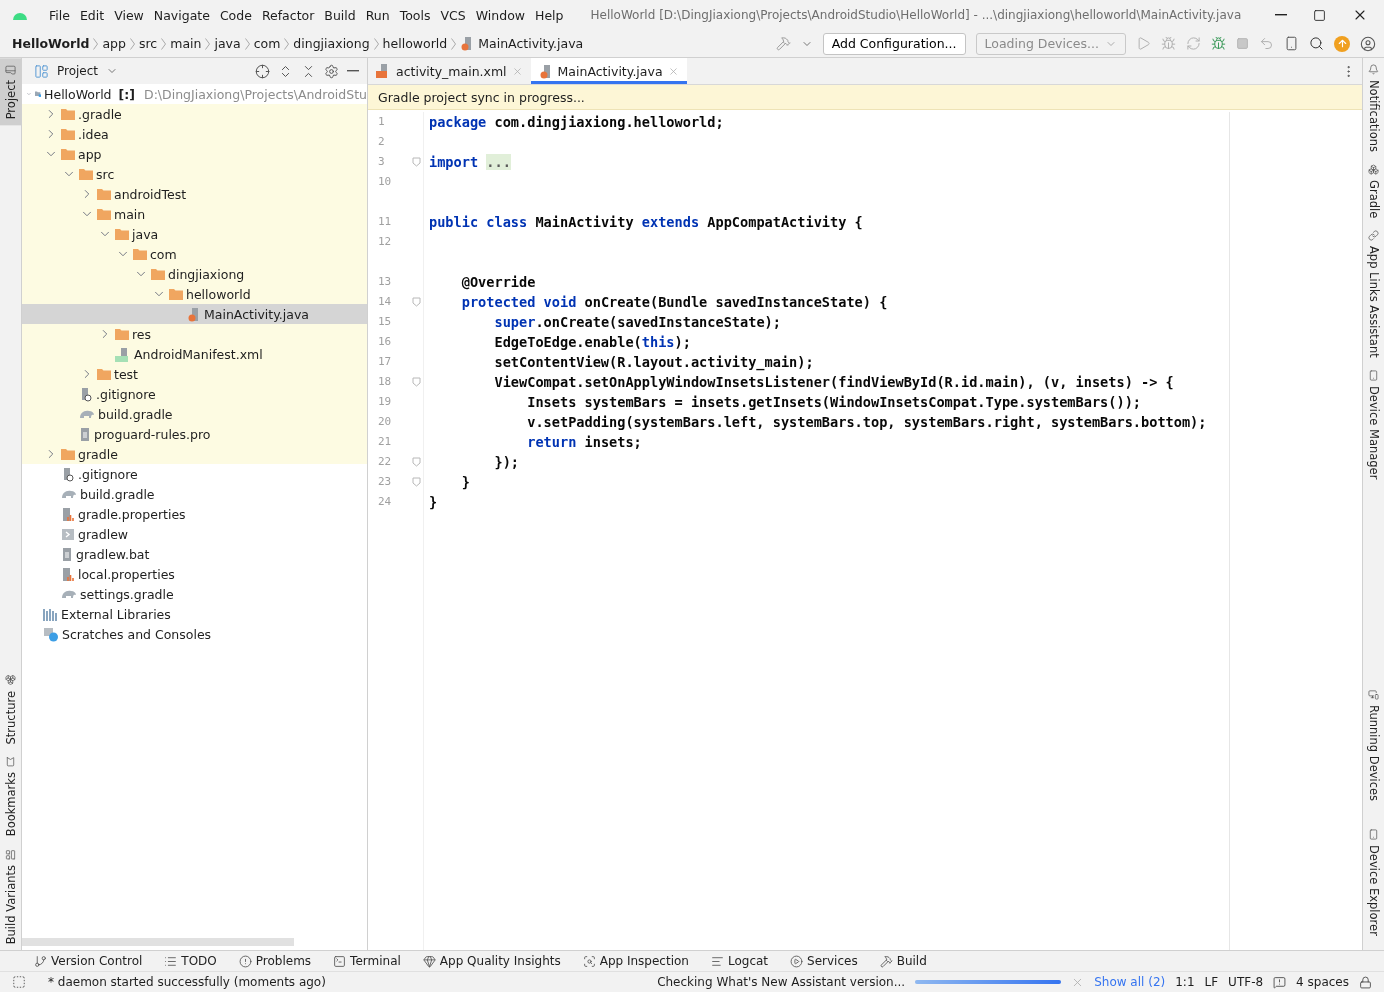 The image size is (1384, 992). What do you see at coordinates (194, 294) in the screenshot?
I see `tree-item: helloworld` at bounding box center [194, 294].